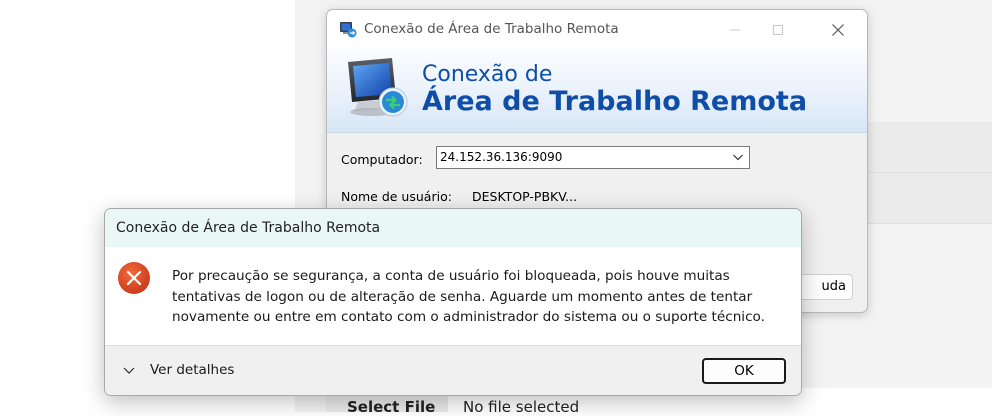 Image resolution: width=992 pixels, height=416 pixels. Describe the element at coordinates (382, 159) in the screenshot. I see `computer-label: Computador:` at that location.